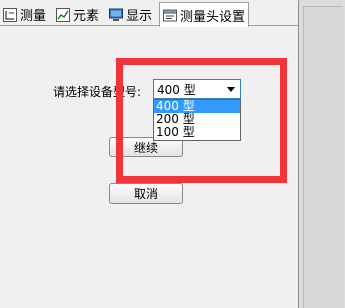  Describe the element at coordinates (139, 16) in the screenshot. I see `tab-label: 显示` at that location.